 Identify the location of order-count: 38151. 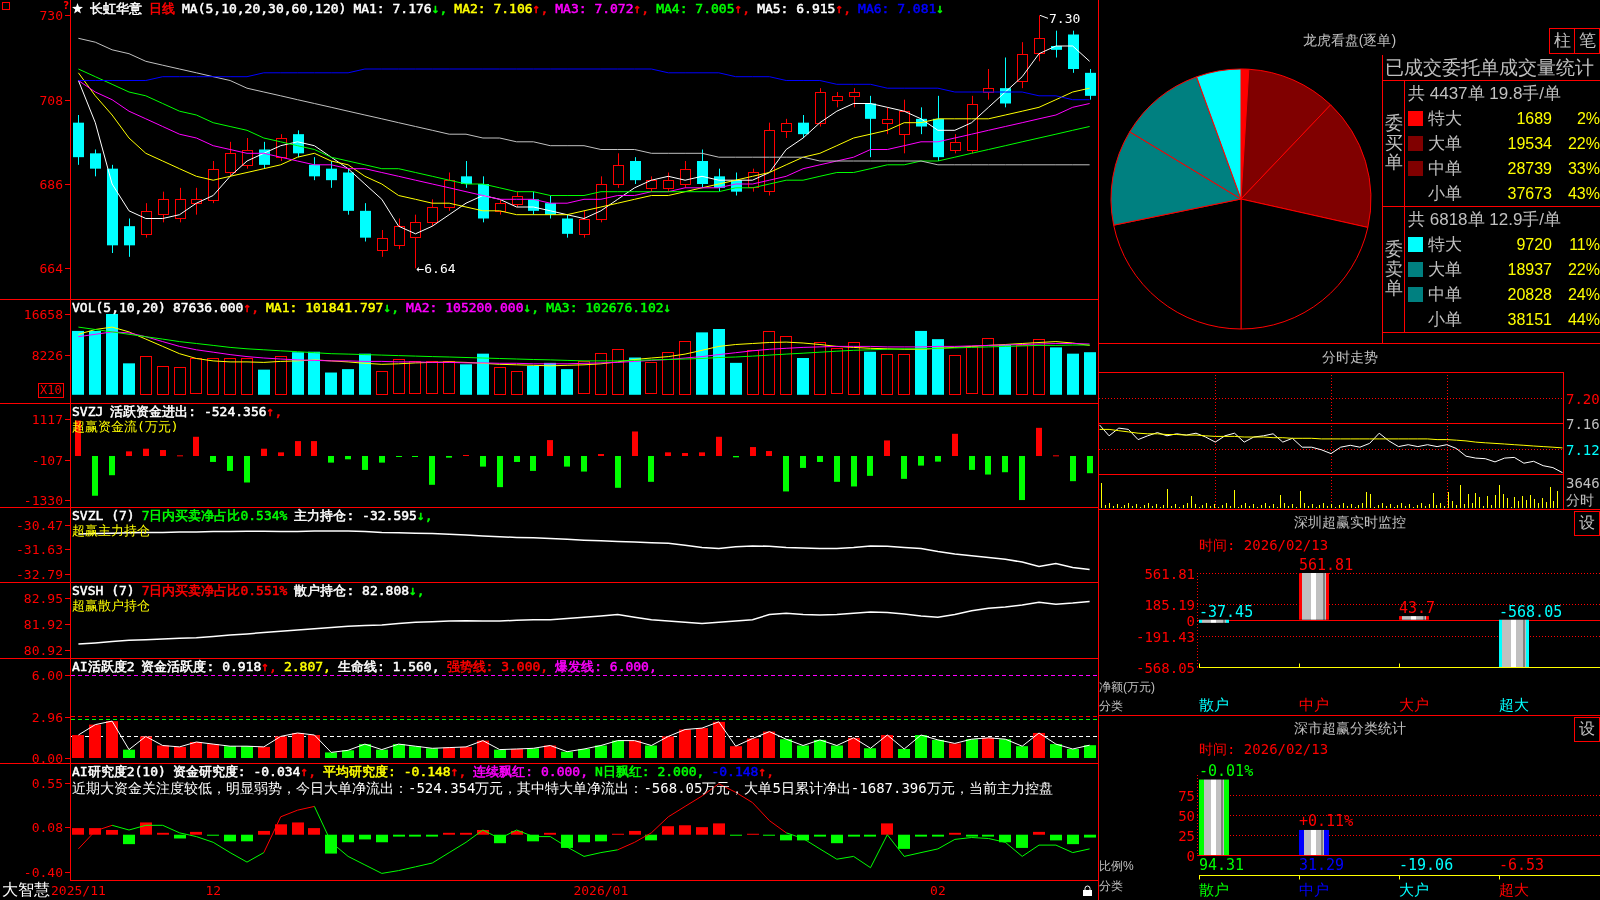
(1529, 319).